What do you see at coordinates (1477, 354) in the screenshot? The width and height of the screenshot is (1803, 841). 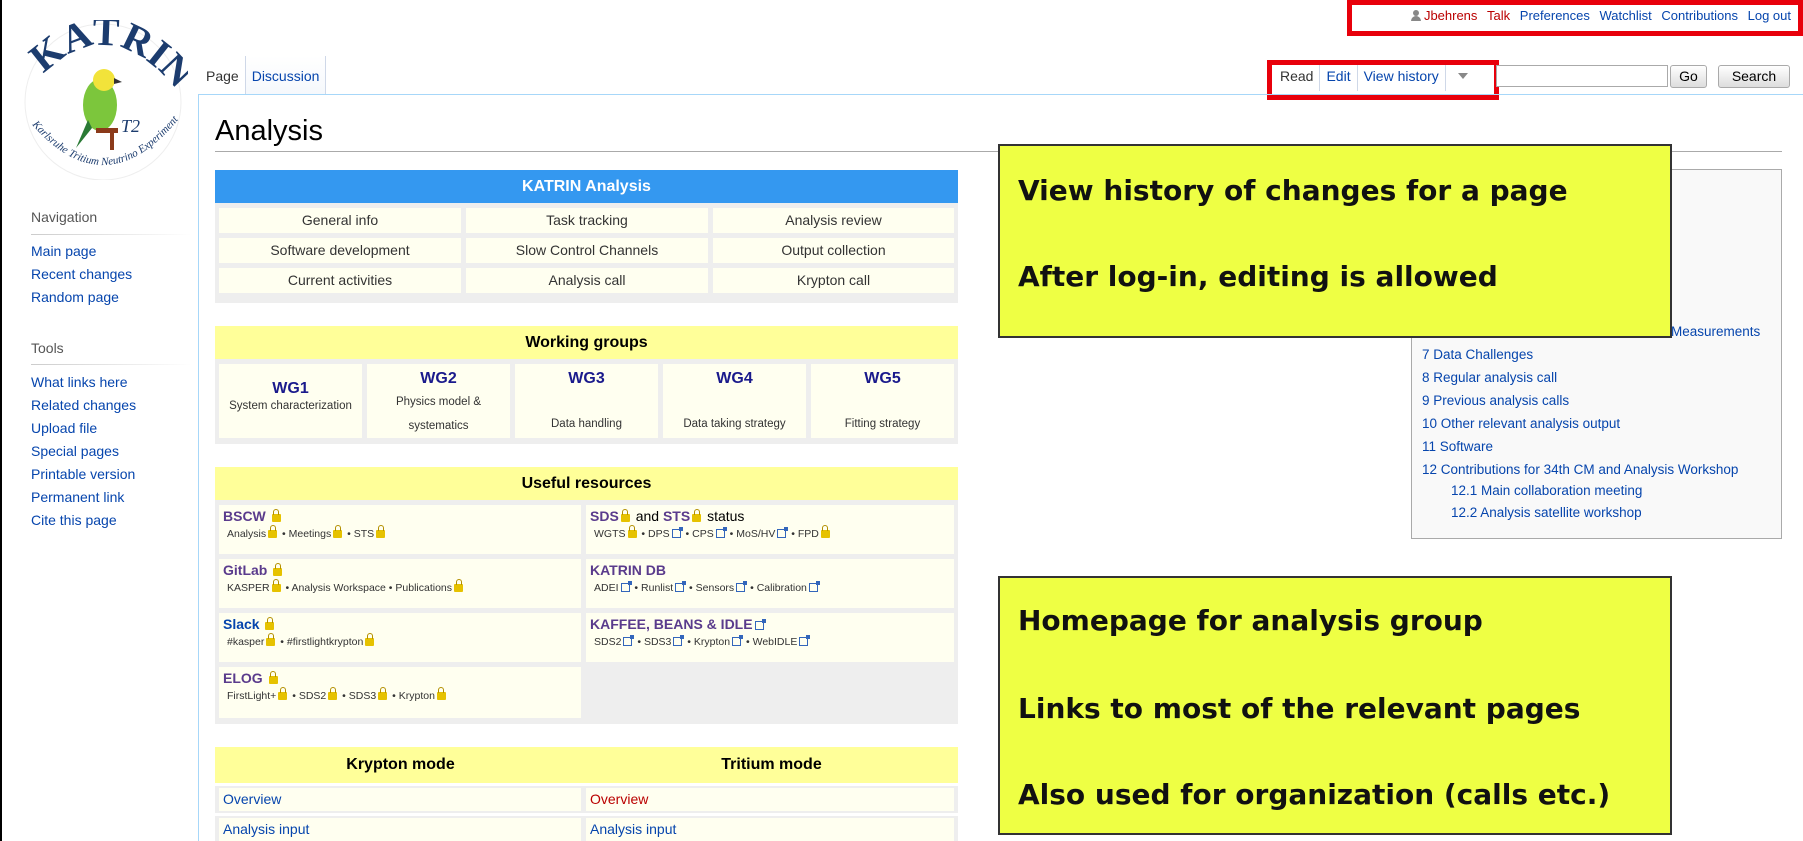 I see `toc-item: 7 Data Challenges` at bounding box center [1477, 354].